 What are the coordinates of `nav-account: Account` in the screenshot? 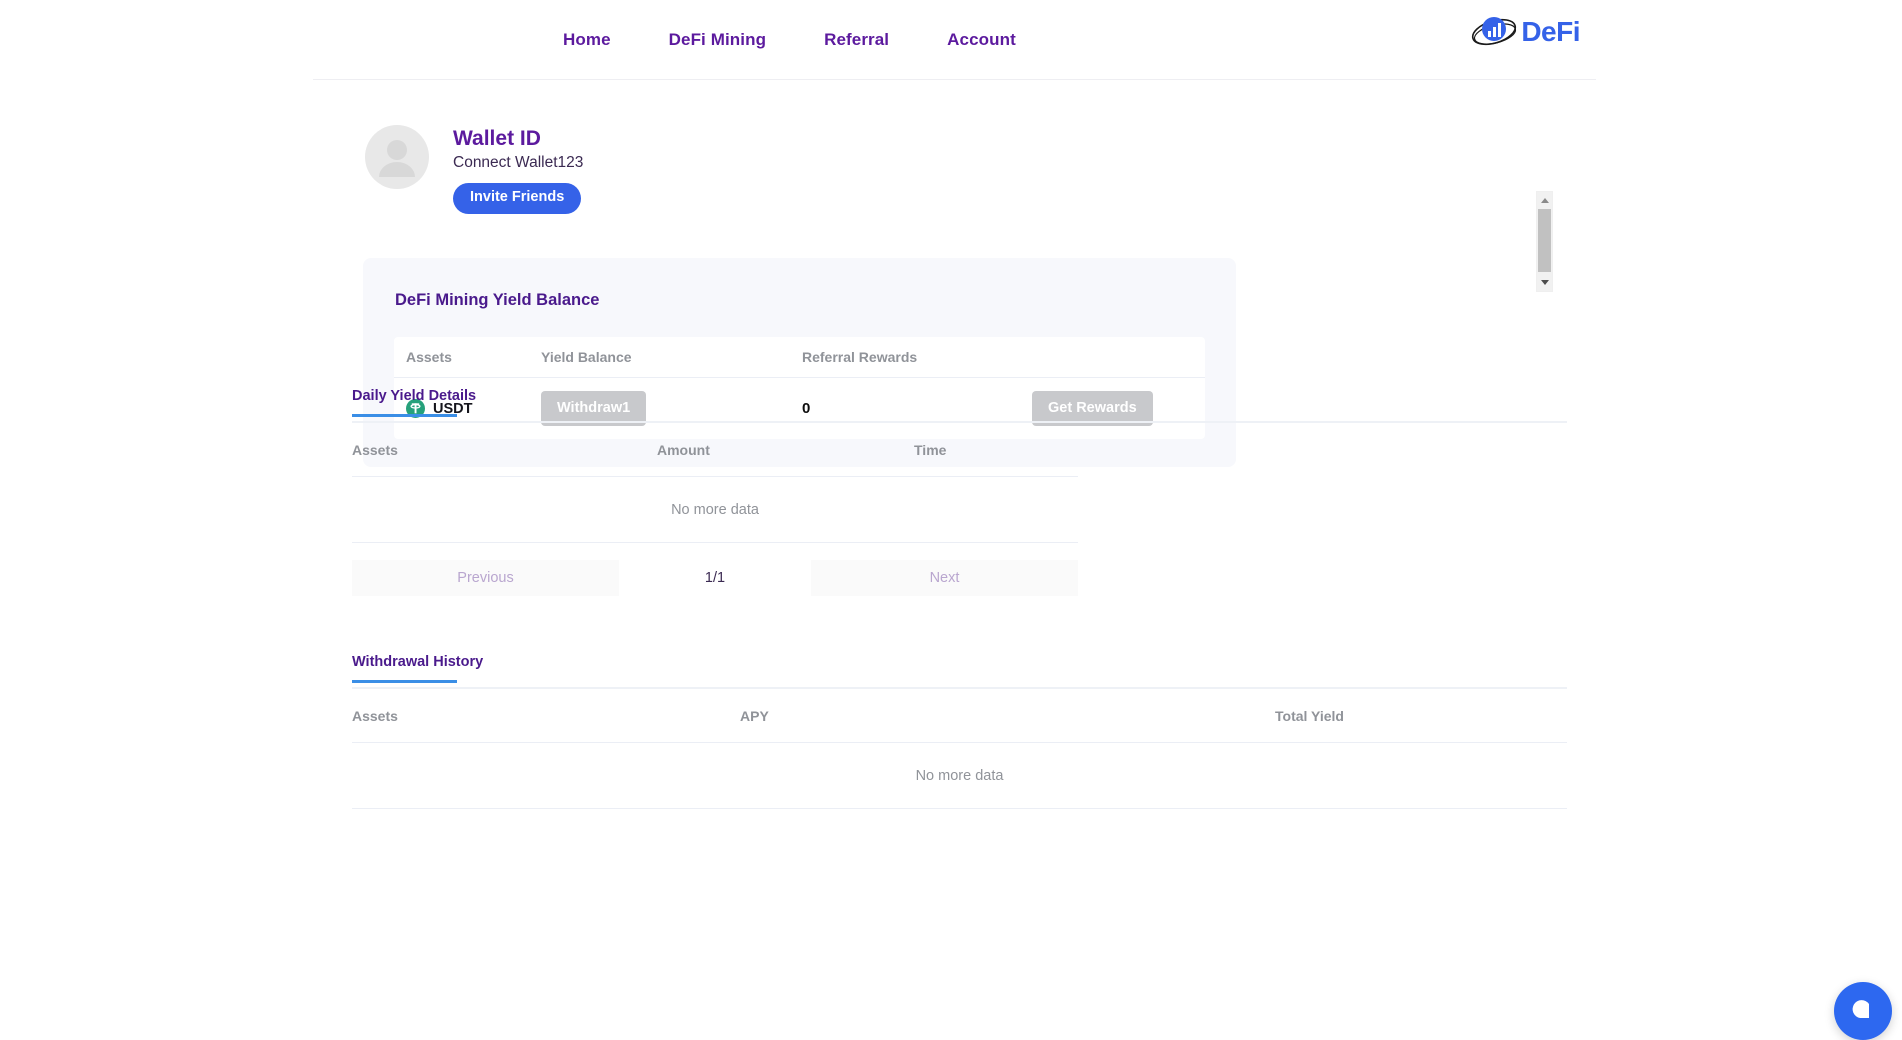 It's located at (981, 40).